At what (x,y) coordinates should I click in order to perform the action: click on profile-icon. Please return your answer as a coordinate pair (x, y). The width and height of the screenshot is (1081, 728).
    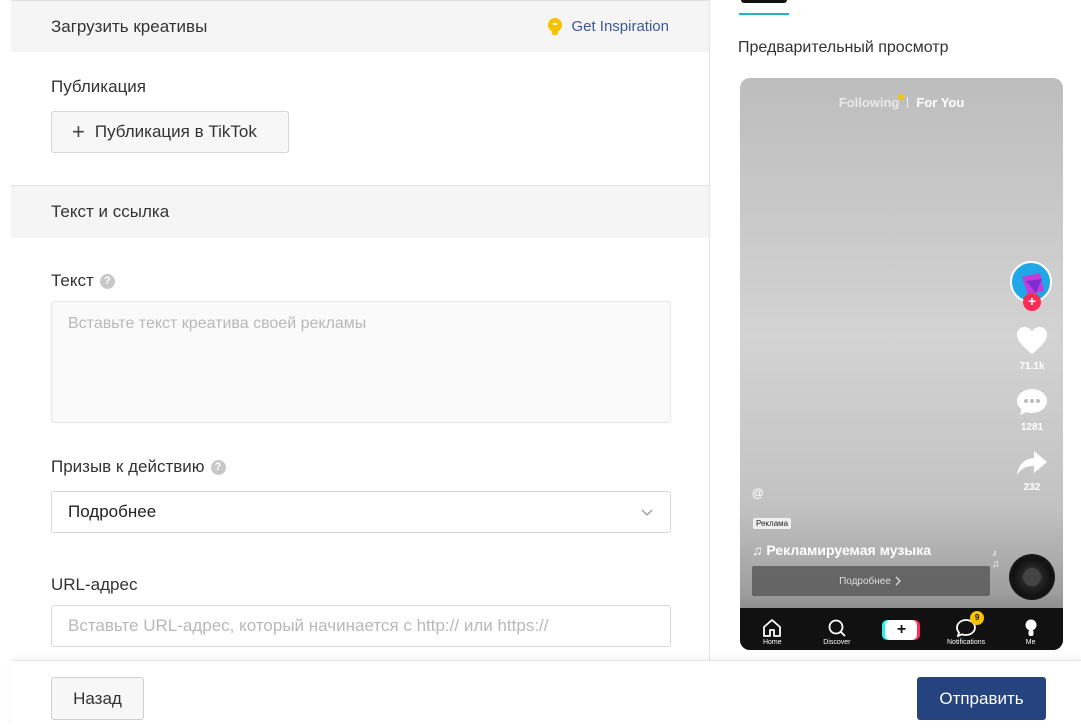
    Looking at the image, I should click on (1031, 627).